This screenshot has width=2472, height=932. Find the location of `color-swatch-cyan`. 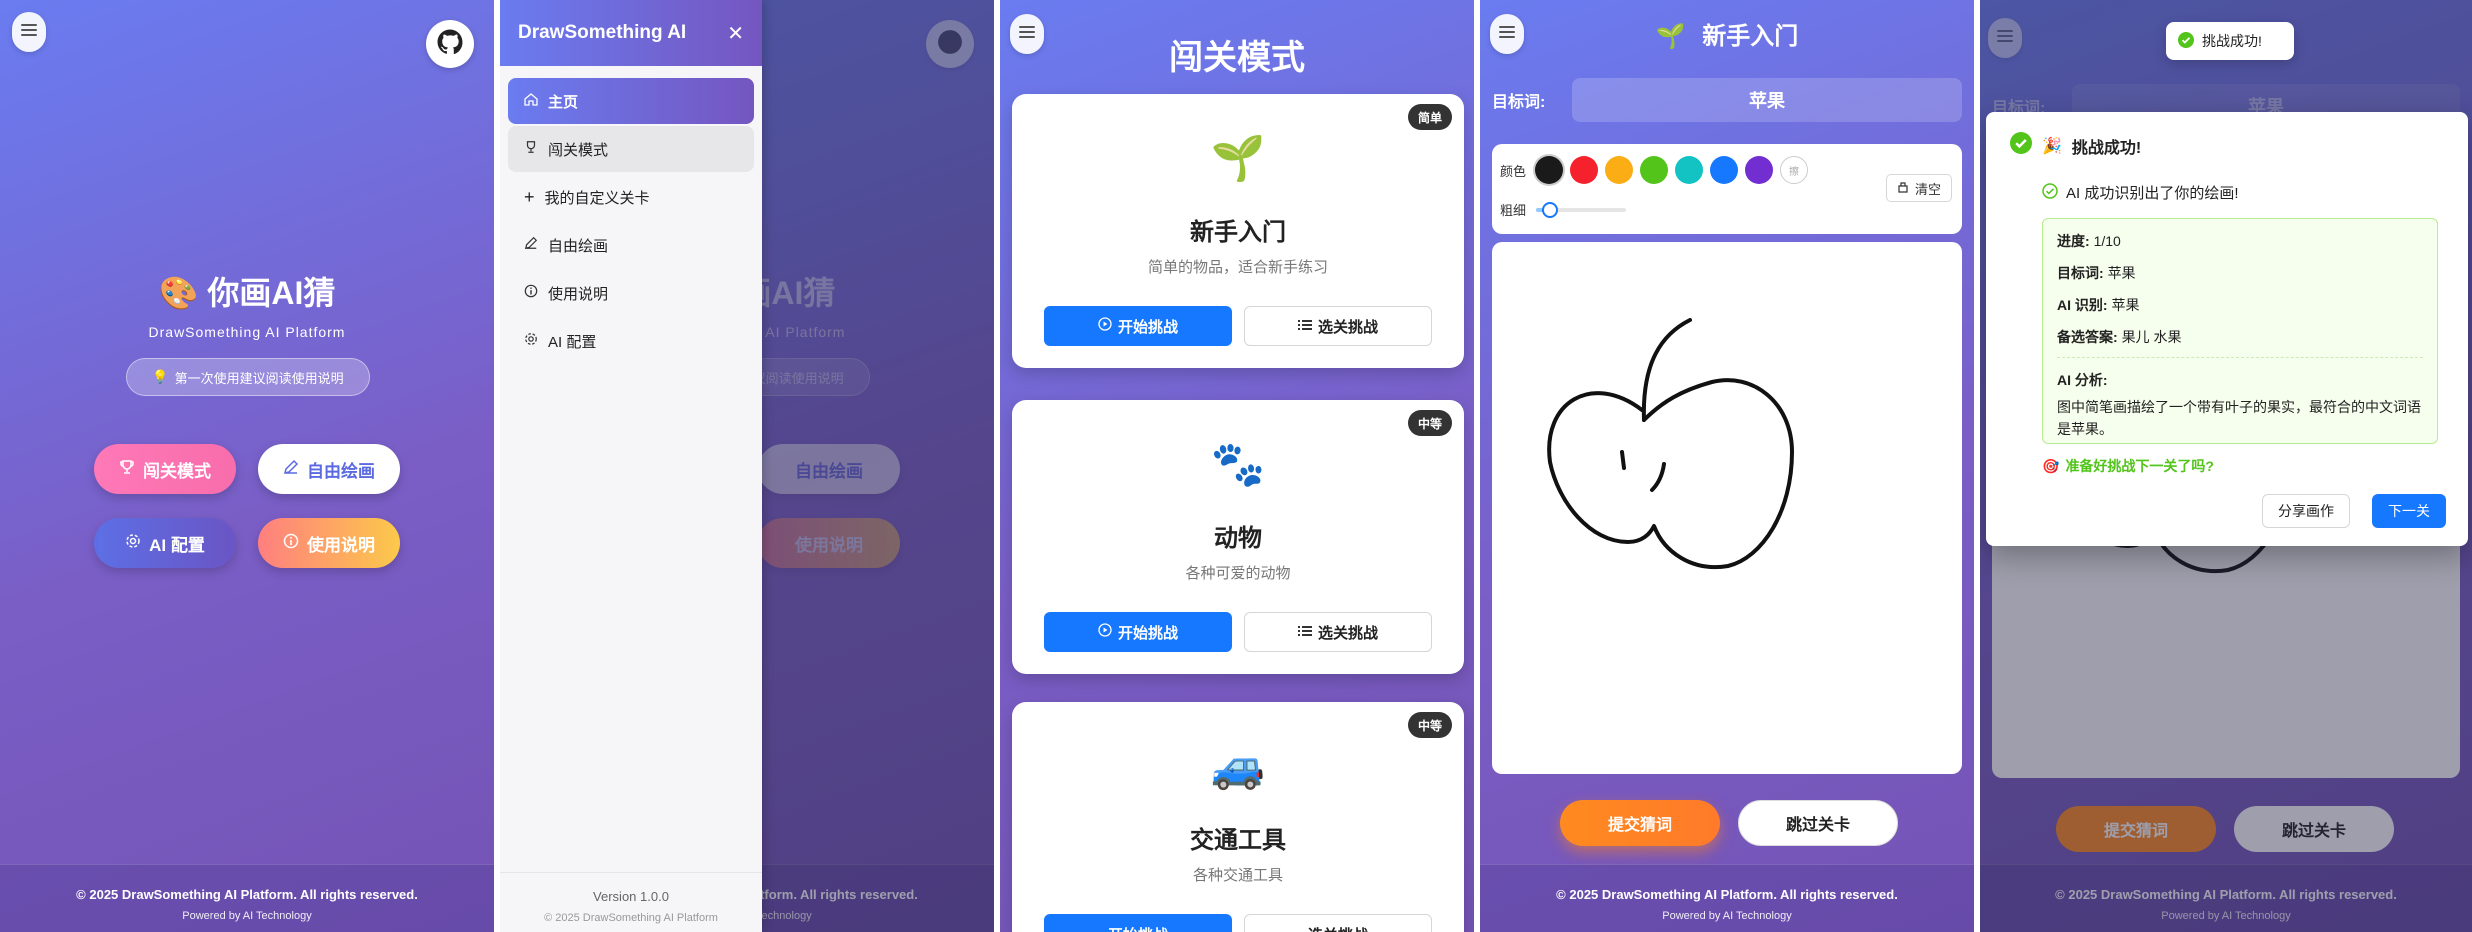

color-swatch-cyan is located at coordinates (1689, 170).